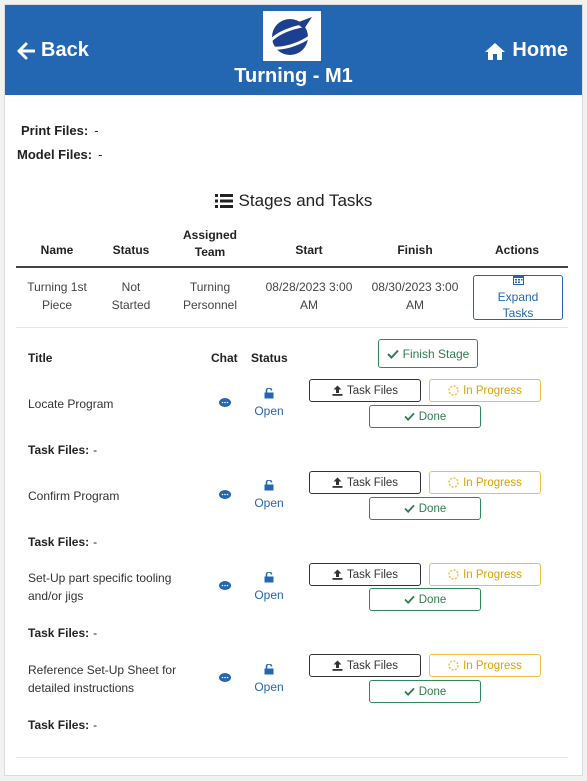  Describe the element at coordinates (518, 305) in the screenshot. I see `expand-tasks-label: Expand Tasks` at that location.